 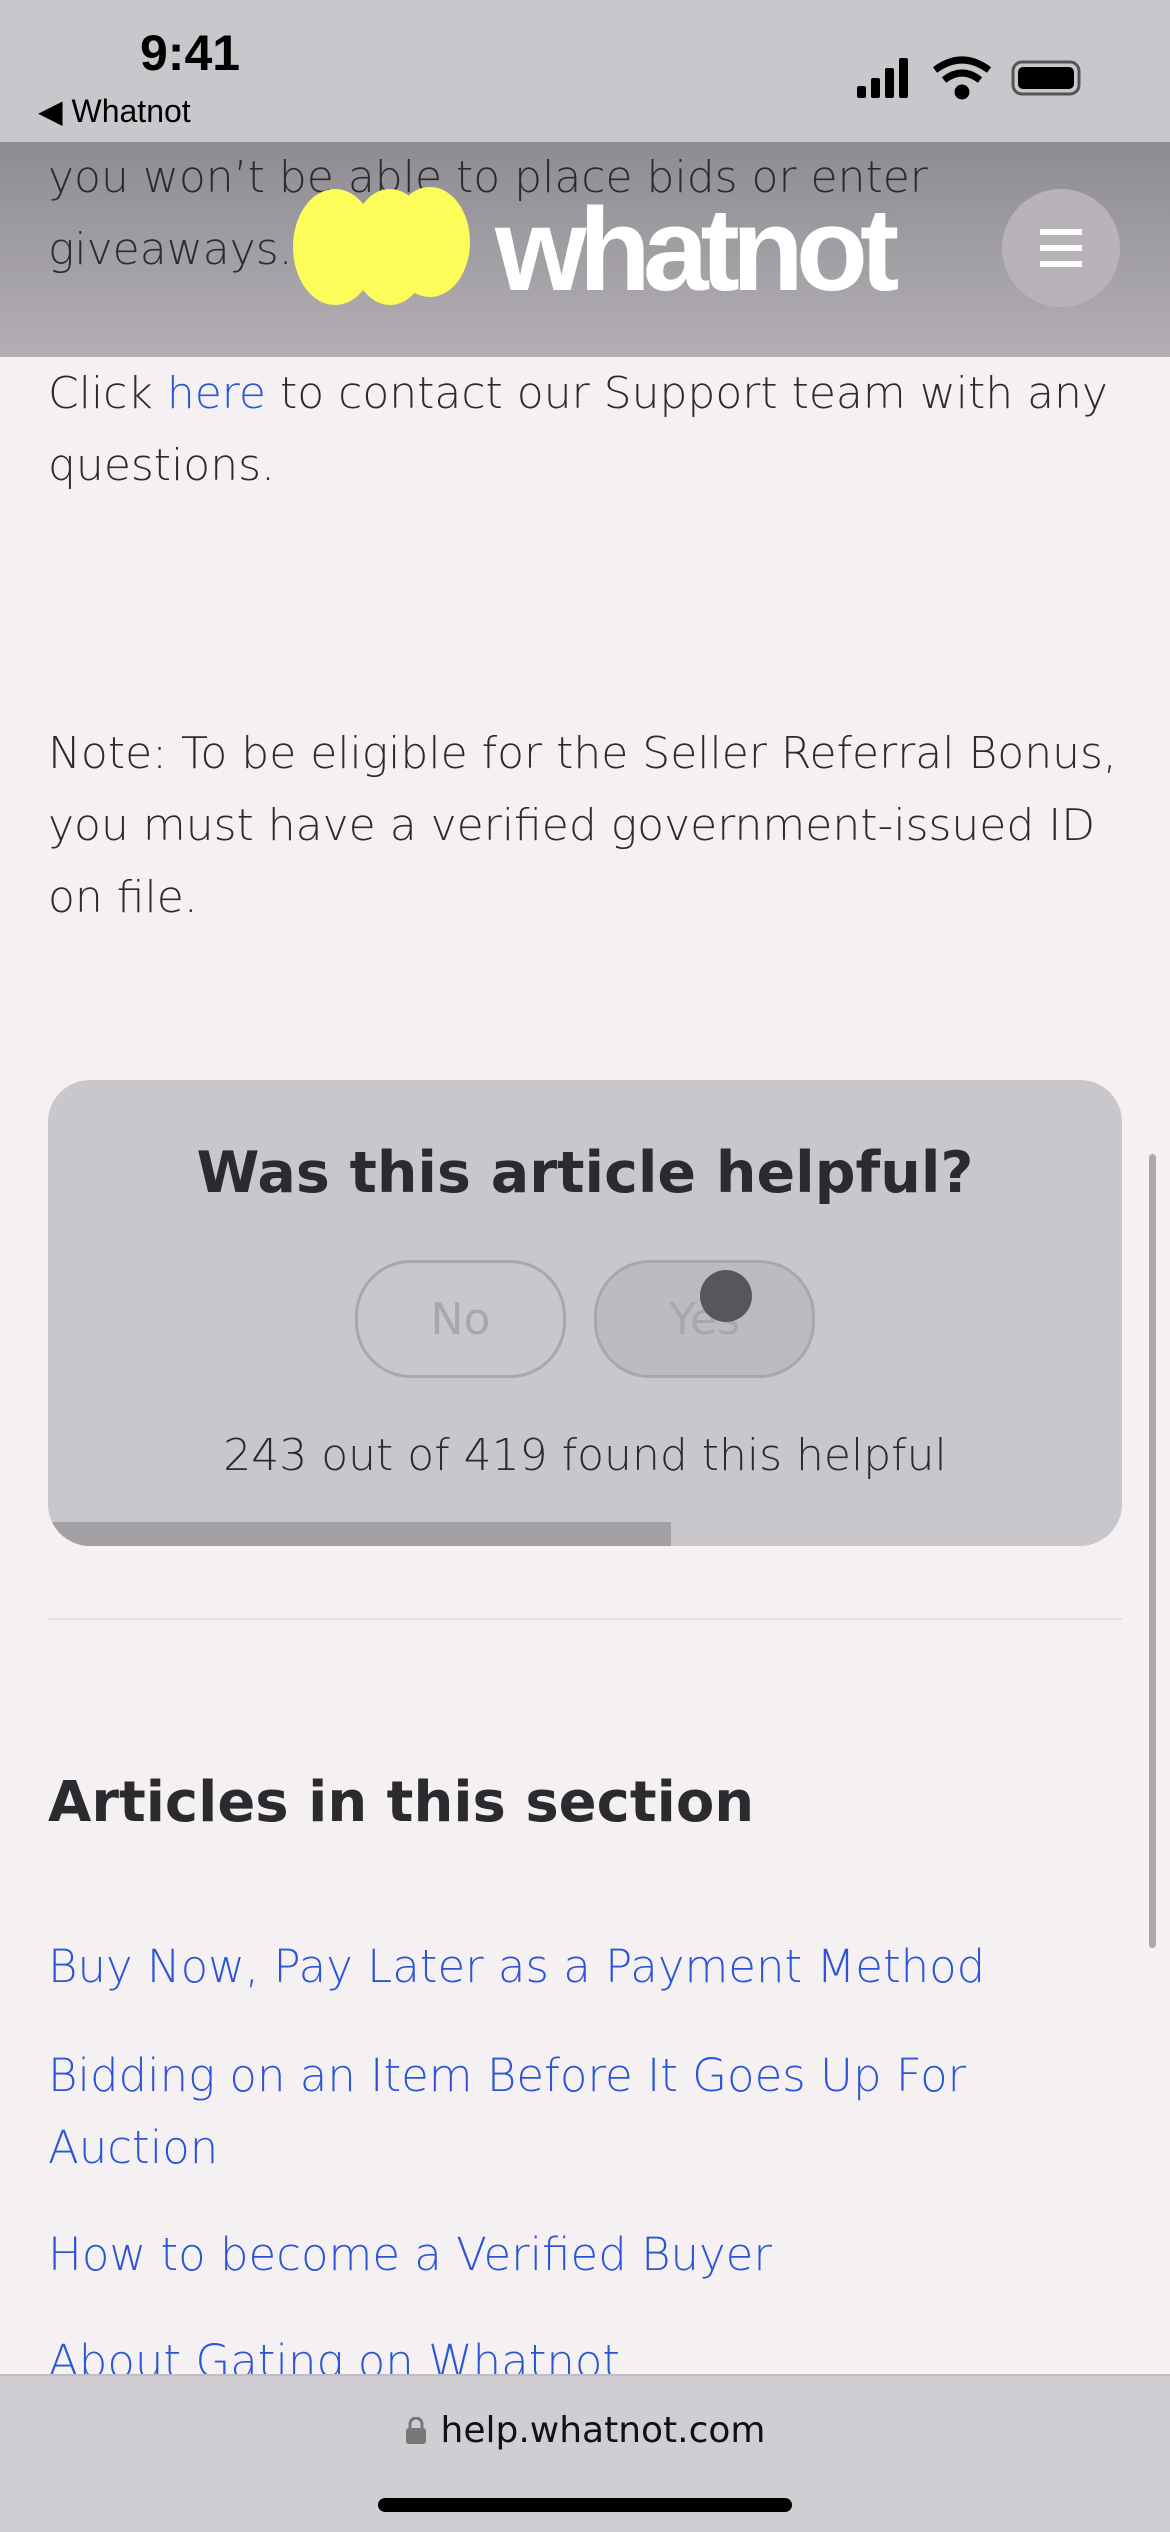 I want to click on yes-button: Yes, so click(x=704, y=1319).